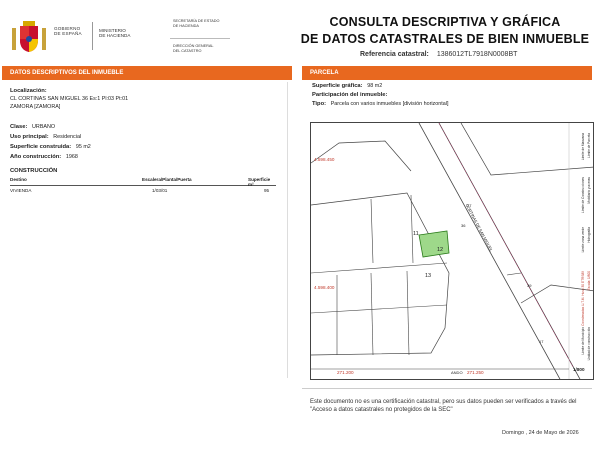 Image resolution: width=600 pixels, height=450 pixels. What do you see at coordinates (41, 147) in the screenshot?
I see `superficie-label: Superficie construida:` at bounding box center [41, 147].